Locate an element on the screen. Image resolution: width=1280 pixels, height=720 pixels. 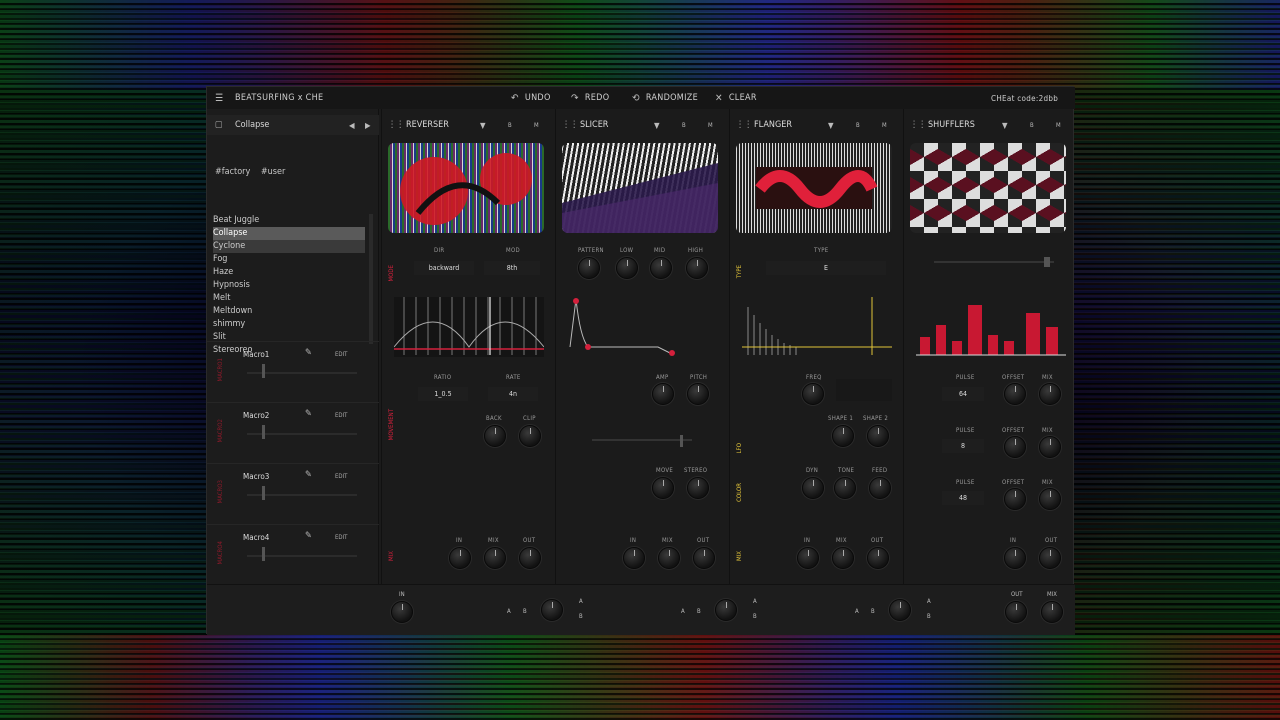
module-name: SLICER is located at coordinates (594, 125).